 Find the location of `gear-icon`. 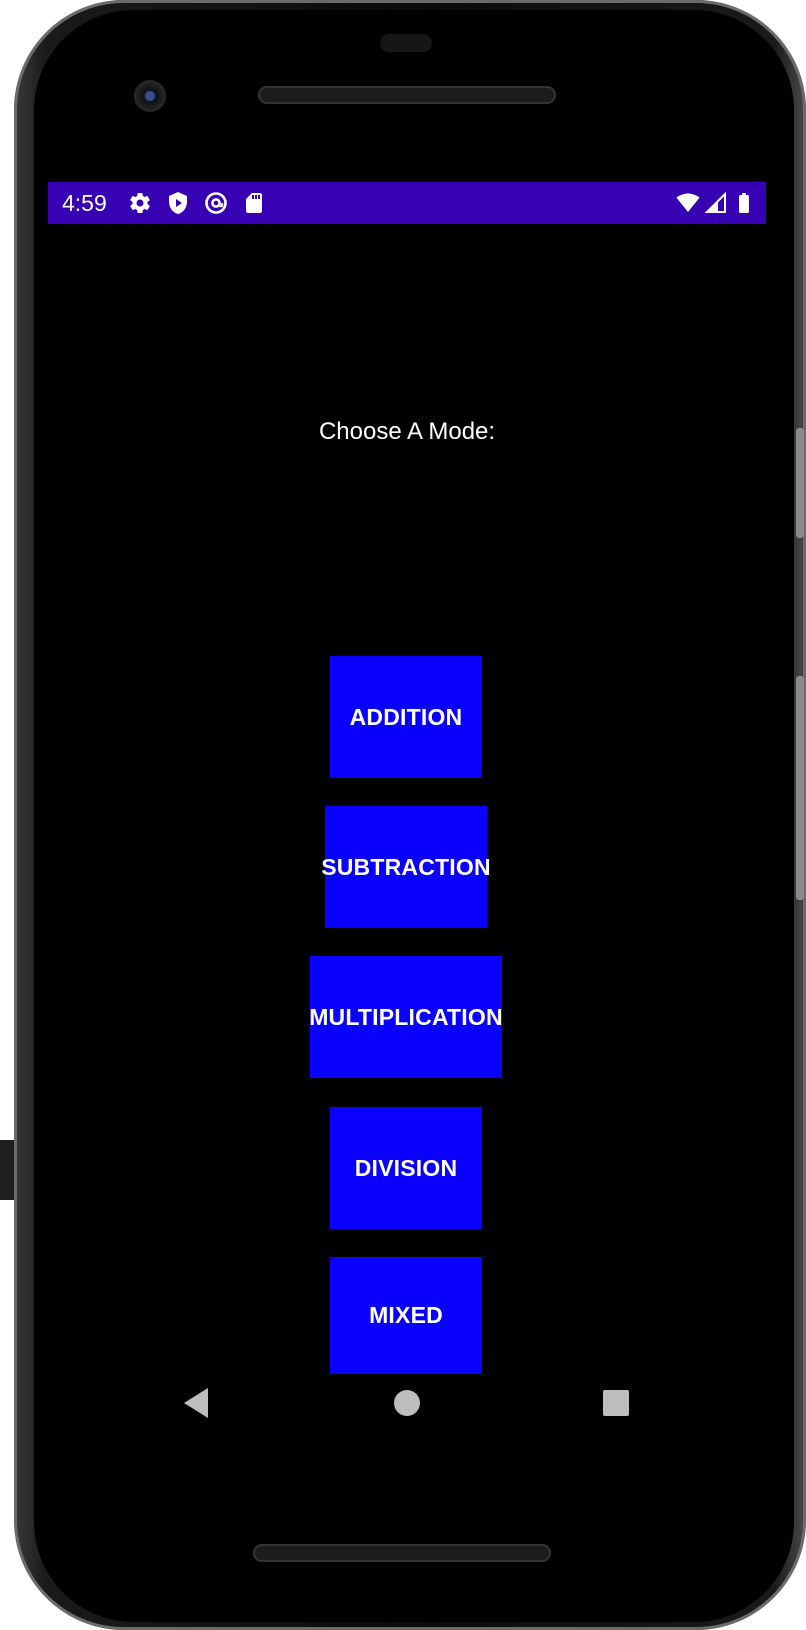

gear-icon is located at coordinates (140, 203).